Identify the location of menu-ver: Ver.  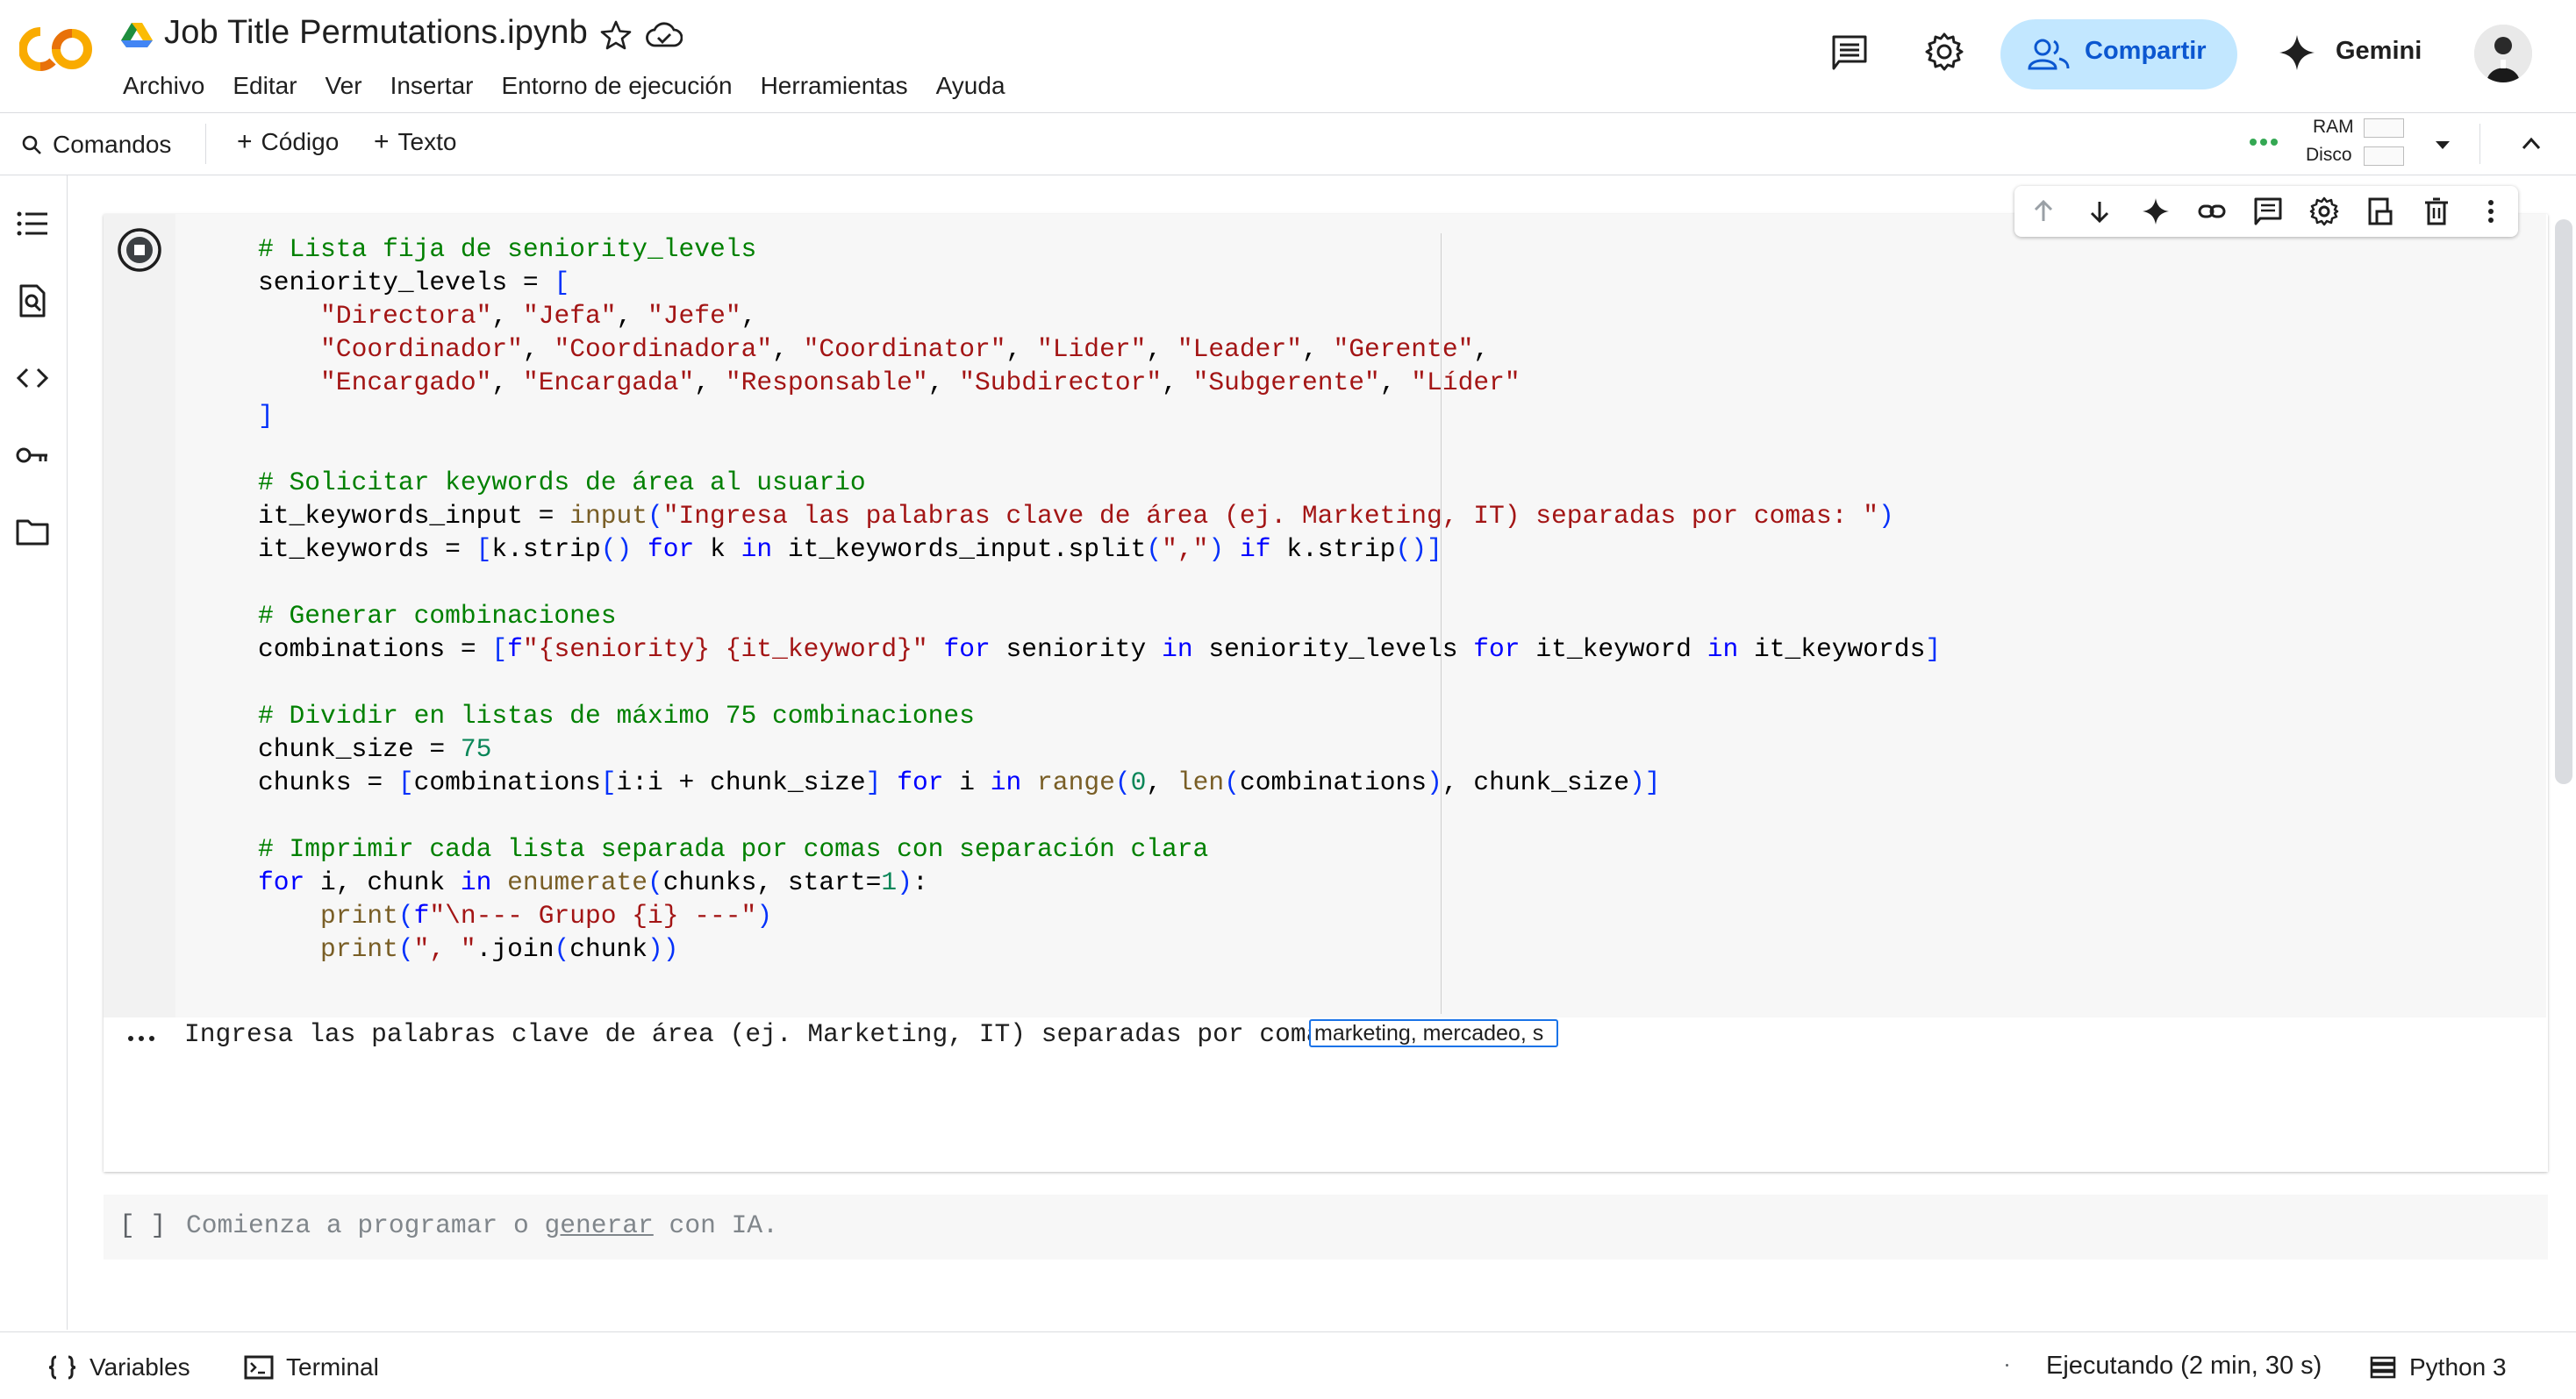
(344, 86).